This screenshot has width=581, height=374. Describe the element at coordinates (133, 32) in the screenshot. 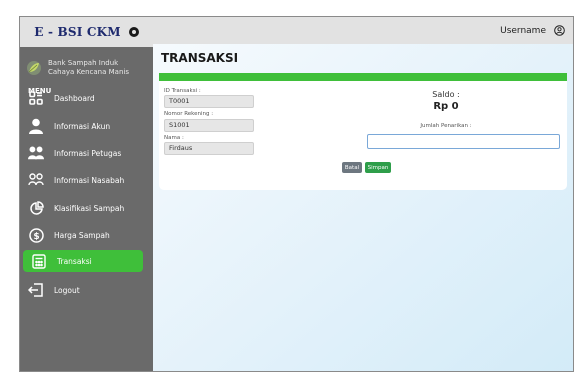

I see `brand-toggle-icon` at that location.